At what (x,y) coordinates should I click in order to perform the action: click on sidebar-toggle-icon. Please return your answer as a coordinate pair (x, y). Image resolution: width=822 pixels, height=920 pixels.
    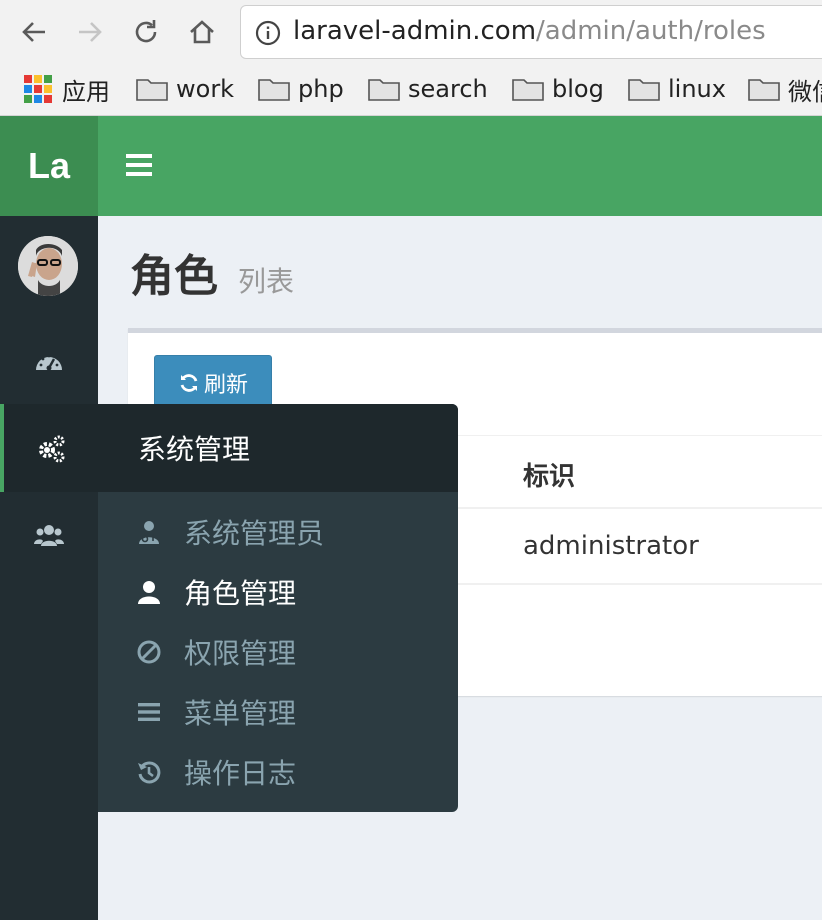
    Looking at the image, I should click on (139, 165).